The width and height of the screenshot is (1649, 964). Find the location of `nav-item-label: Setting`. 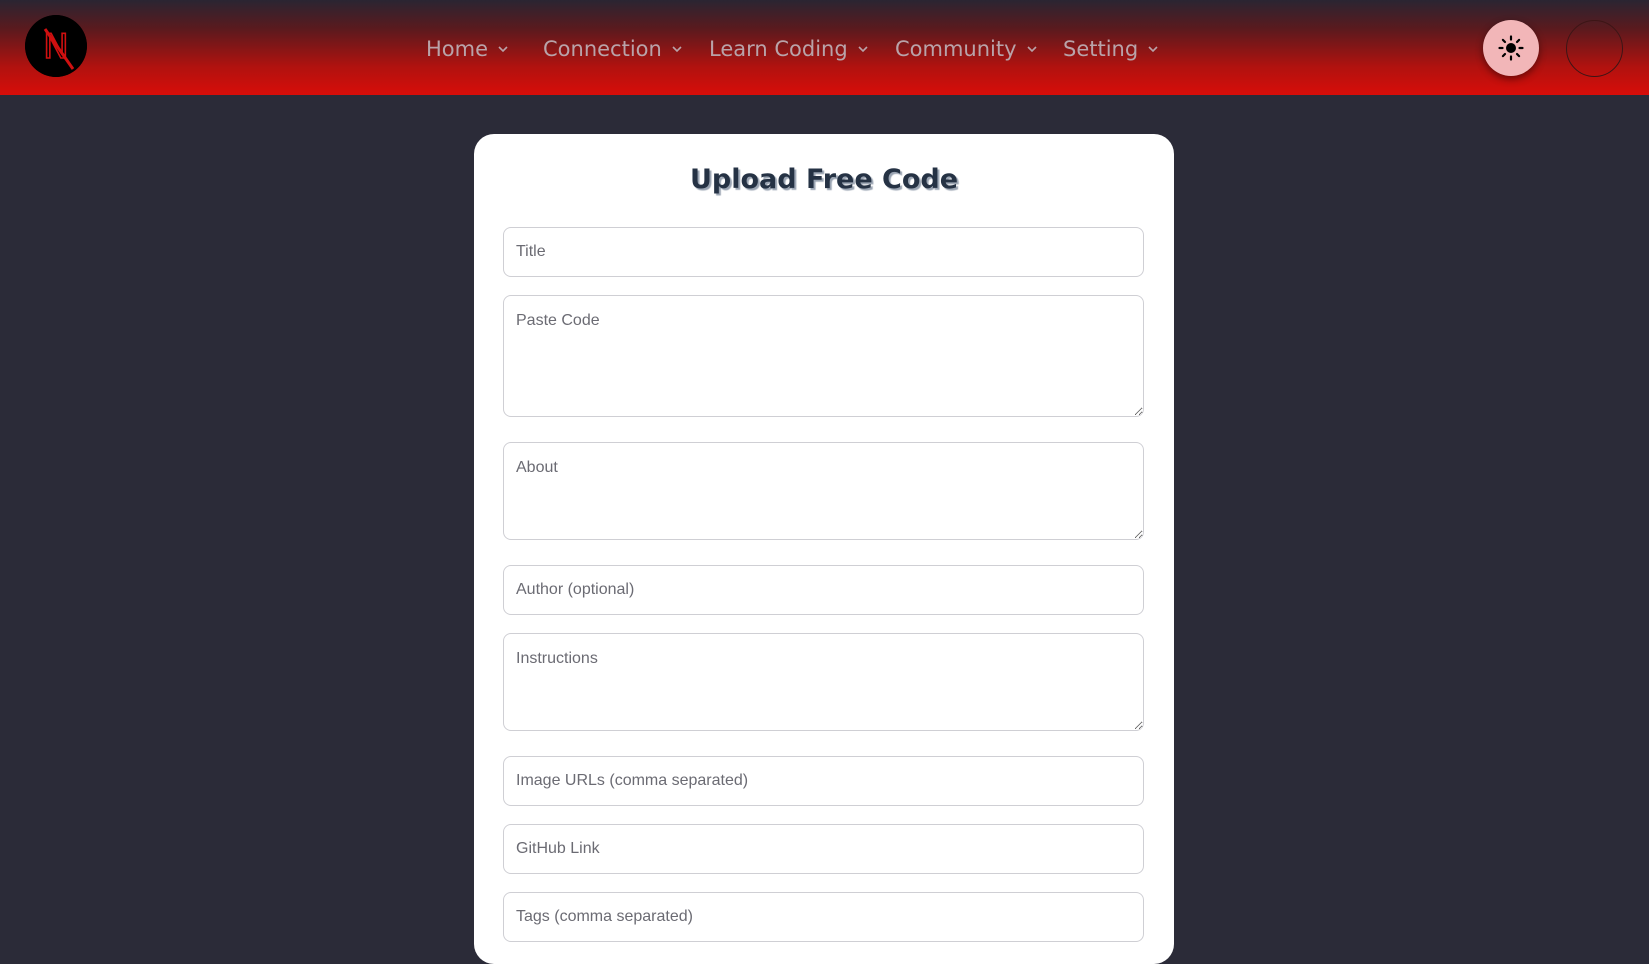

nav-item-label: Setting is located at coordinates (1101, 49).